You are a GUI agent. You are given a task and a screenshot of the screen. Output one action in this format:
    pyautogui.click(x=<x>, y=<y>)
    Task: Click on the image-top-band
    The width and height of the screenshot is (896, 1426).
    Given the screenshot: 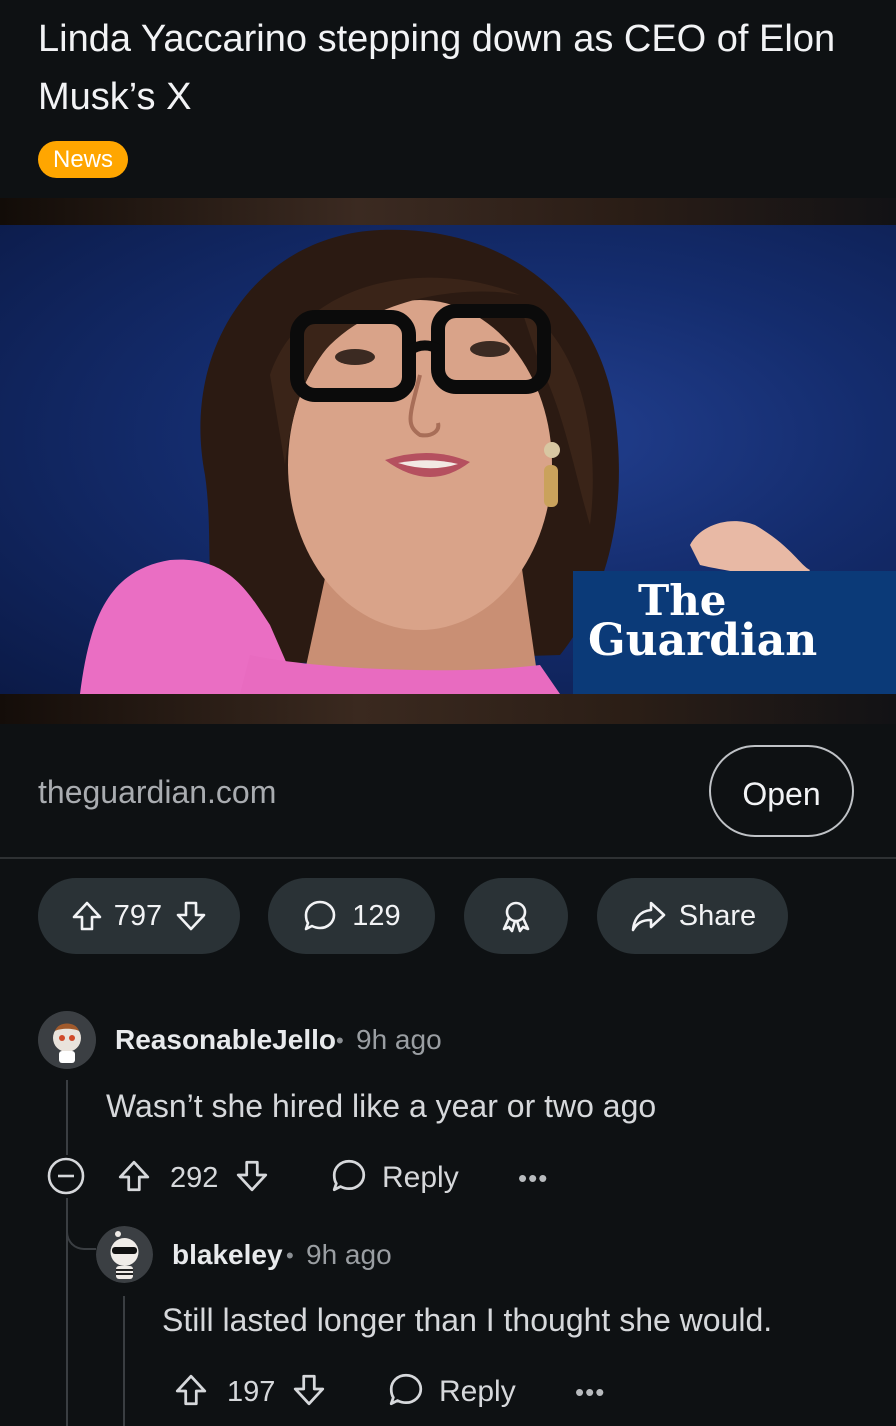 What is the action you would take?
    pyautogui.click(x=448, y=211)
    